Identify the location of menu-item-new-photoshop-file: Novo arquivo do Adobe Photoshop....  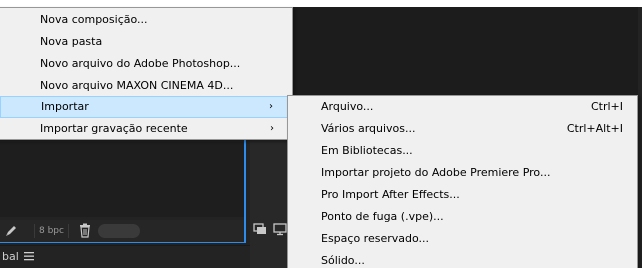
(144, 64).